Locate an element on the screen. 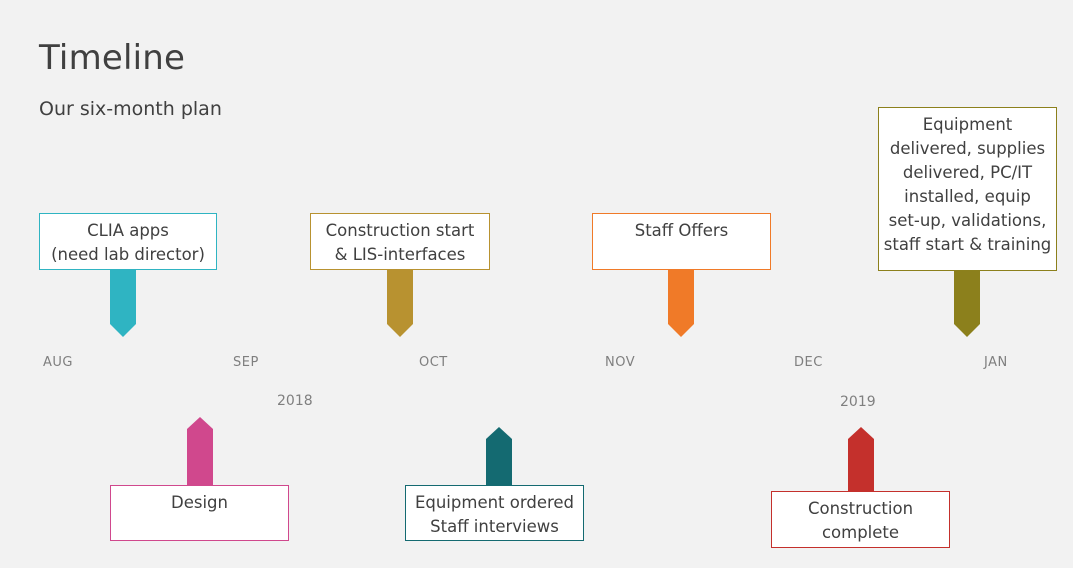  milestone-equipment-delivered-line-6: staff start & training is located at coordinates (967, 244).